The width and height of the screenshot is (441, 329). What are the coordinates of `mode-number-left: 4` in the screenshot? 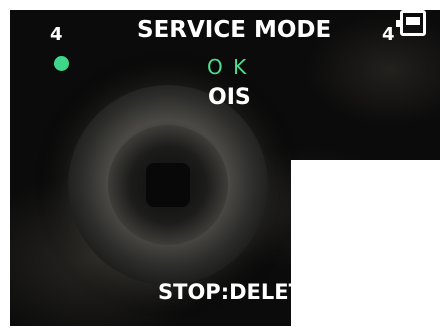 It's located at (56, 34).